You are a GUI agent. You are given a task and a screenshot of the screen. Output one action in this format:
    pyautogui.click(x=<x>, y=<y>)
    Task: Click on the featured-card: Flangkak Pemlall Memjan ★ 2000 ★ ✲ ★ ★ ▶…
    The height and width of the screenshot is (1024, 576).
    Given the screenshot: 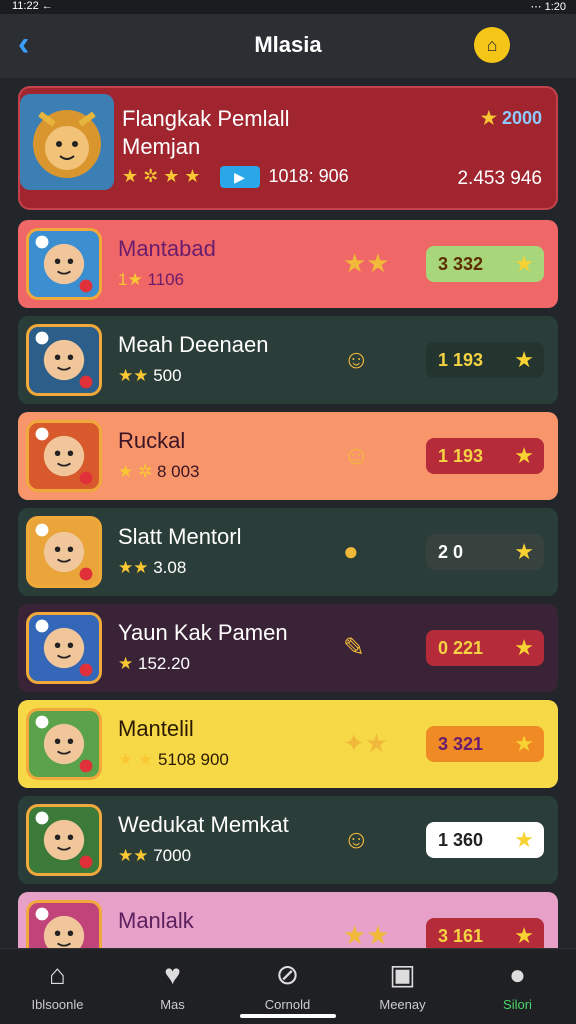 What is the action you would take?
    pyautogui.click(x=288, y=148)
    